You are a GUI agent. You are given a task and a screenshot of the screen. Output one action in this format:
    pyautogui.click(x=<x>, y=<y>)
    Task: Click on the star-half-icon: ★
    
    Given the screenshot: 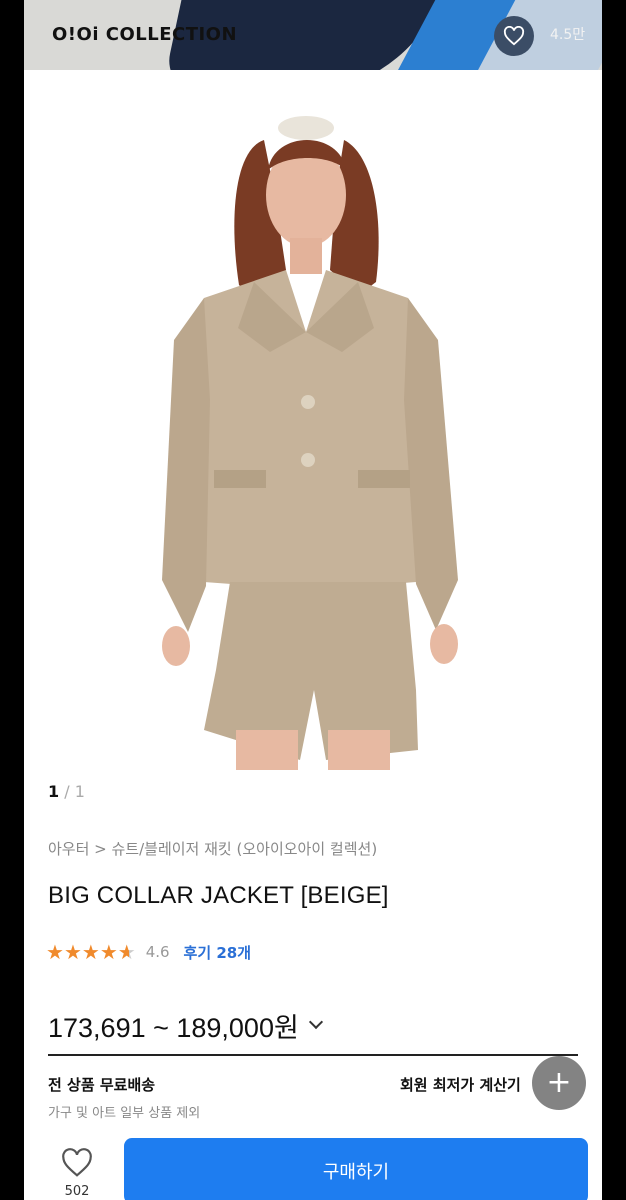 What is the action you would take?
    pyautogui.click(x=126, y=952)
    